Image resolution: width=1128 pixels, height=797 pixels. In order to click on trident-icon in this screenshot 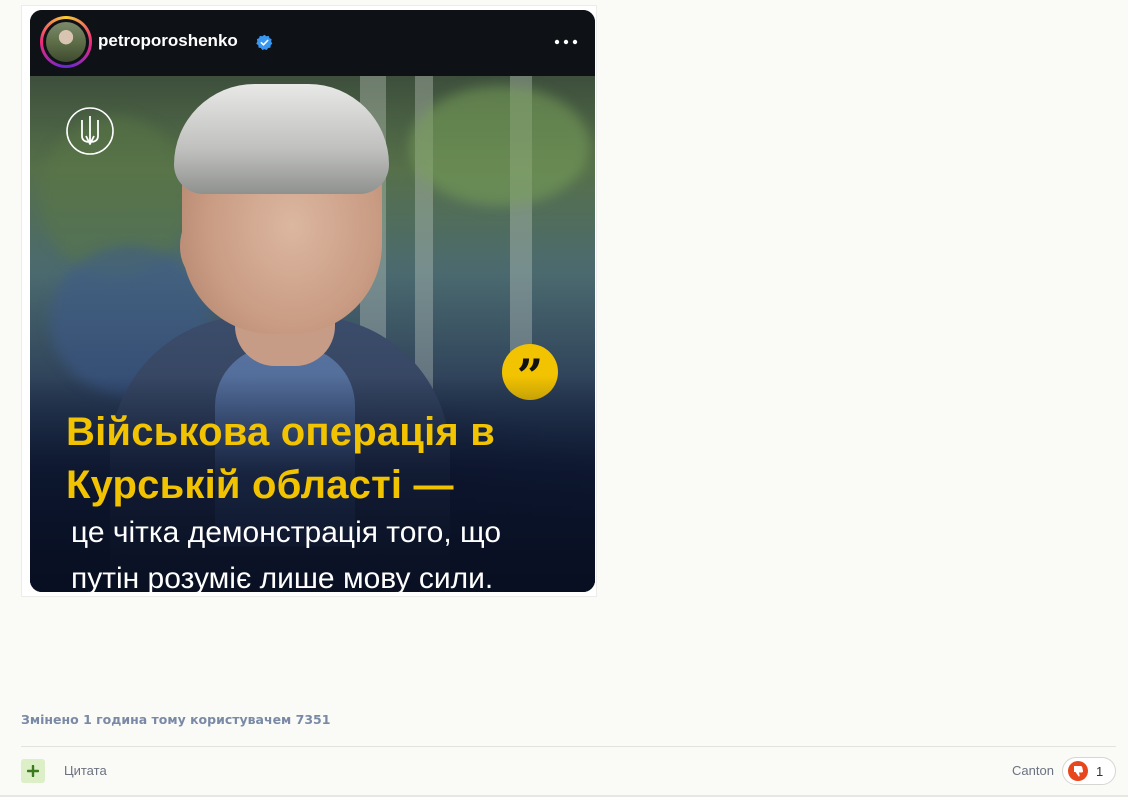, I will do `click(90, 131)`.